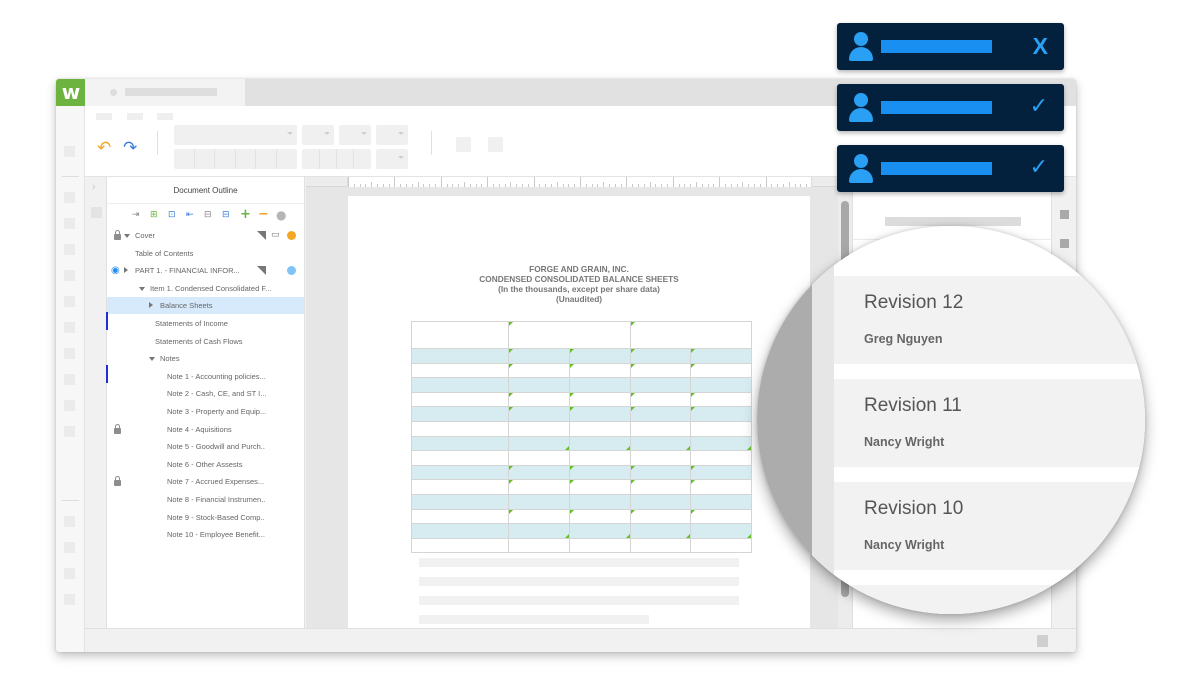 Image resolution: width=1200 pixels, height=675 pixels. I want to click on move-down-icon: ⊟, so click(226, 215).